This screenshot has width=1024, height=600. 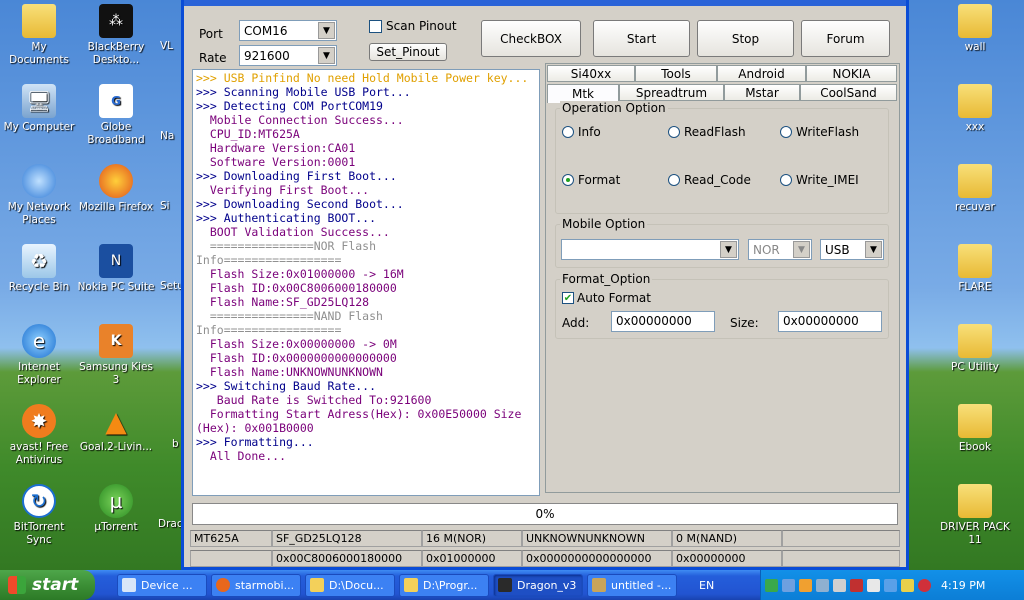 What do you see at coordinates (975, 515) in the screenshot?
I see `desktop-icon-driver-pack: DRIVER PACK 11` at bounding box center [975, 515].